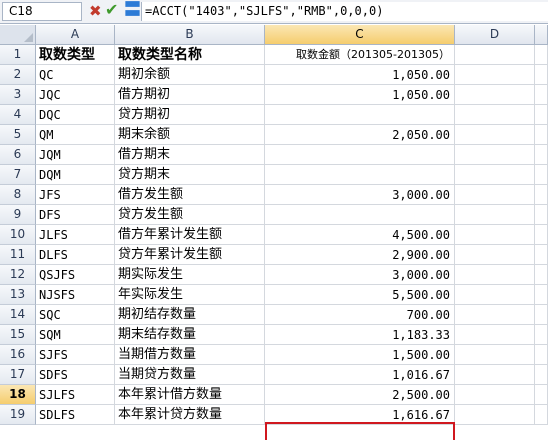 This screenshot has height=440, width=548. Describe the element at coordinates (95, 11) in the screenshot. I see `cancel-icon: ✖` at that location.